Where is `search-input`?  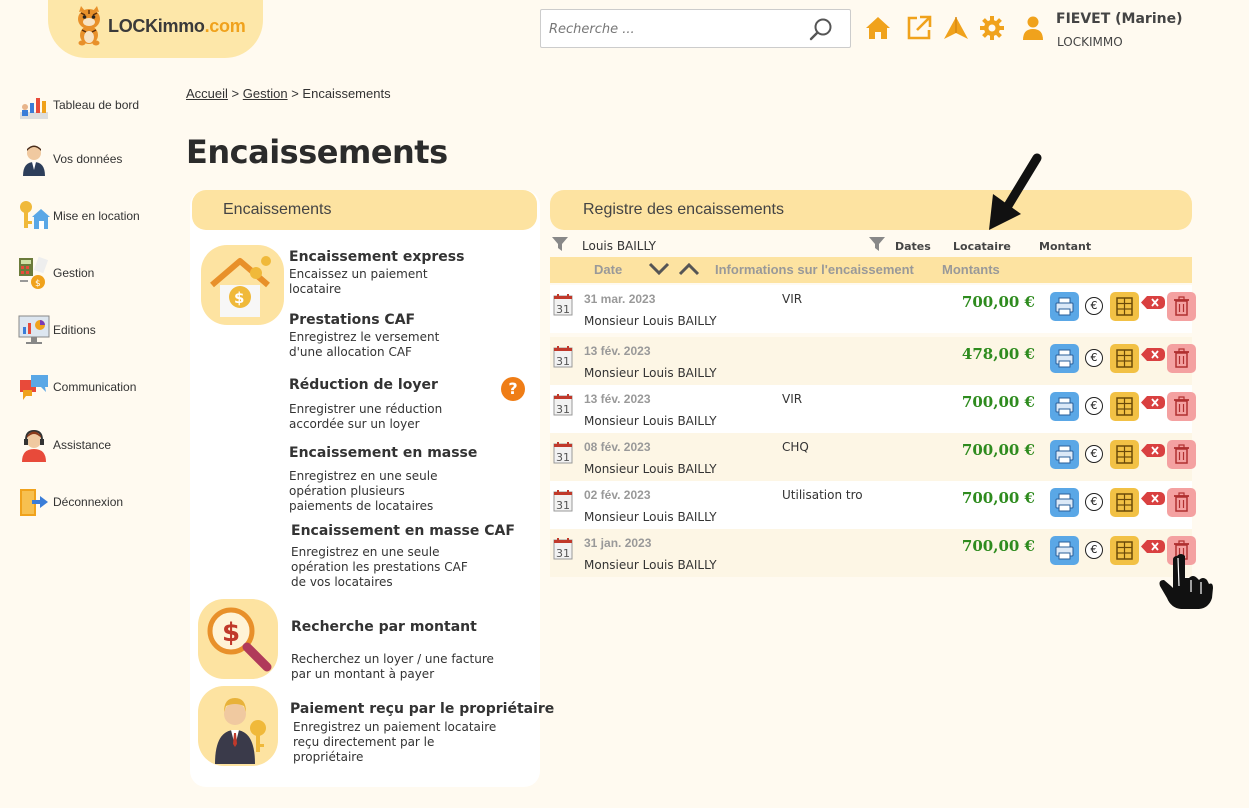 search-input is located at coordinates (674, 29).